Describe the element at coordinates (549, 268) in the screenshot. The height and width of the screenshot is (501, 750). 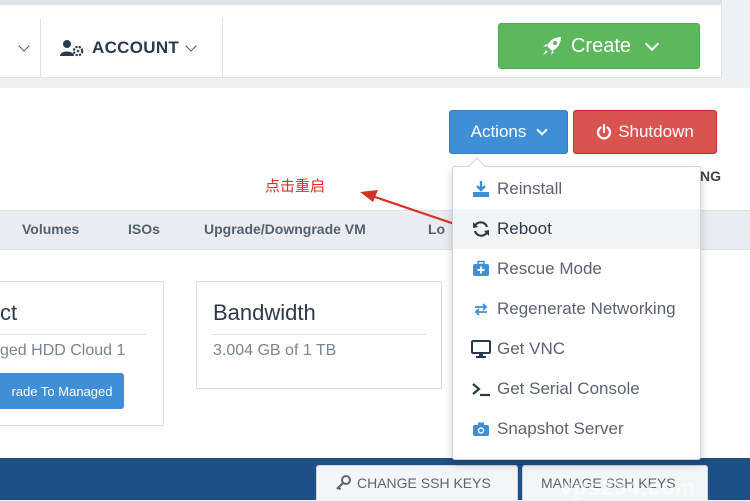
I see `menu-item-label: Rescue Mode` at that location.